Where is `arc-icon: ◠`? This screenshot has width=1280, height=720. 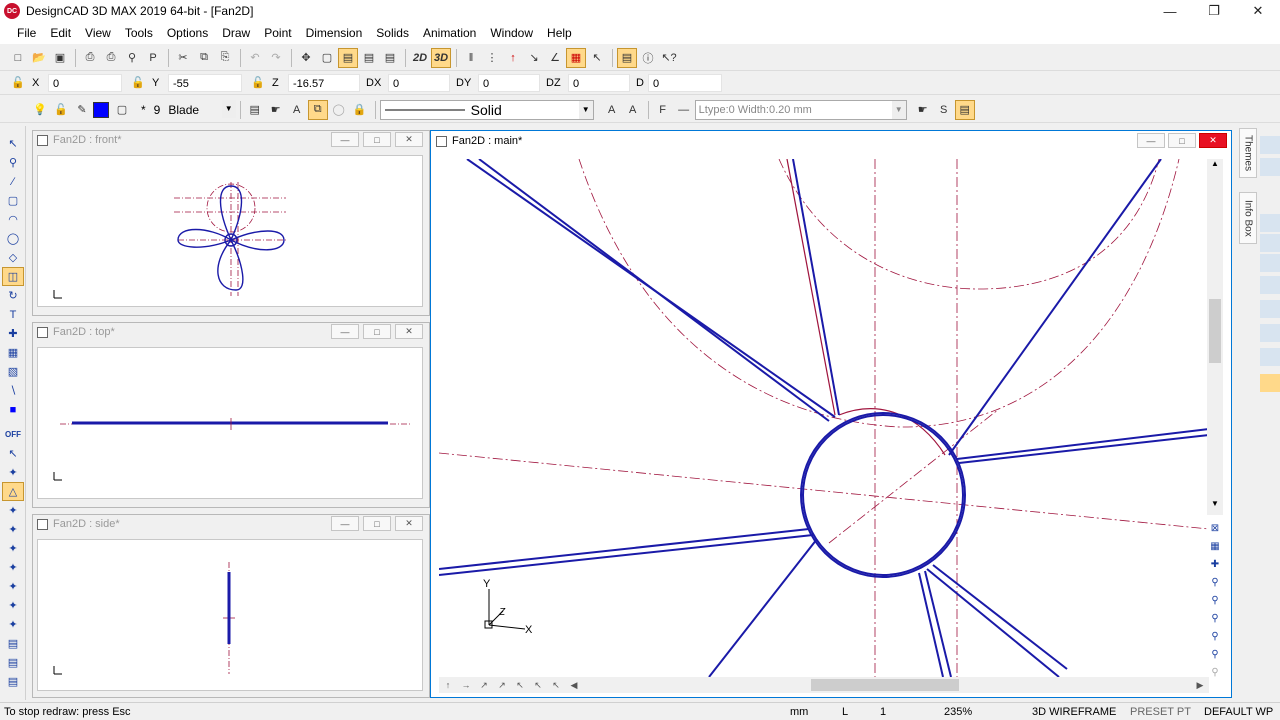
arc-icon: ◠ is located at coordinates (13, 219).